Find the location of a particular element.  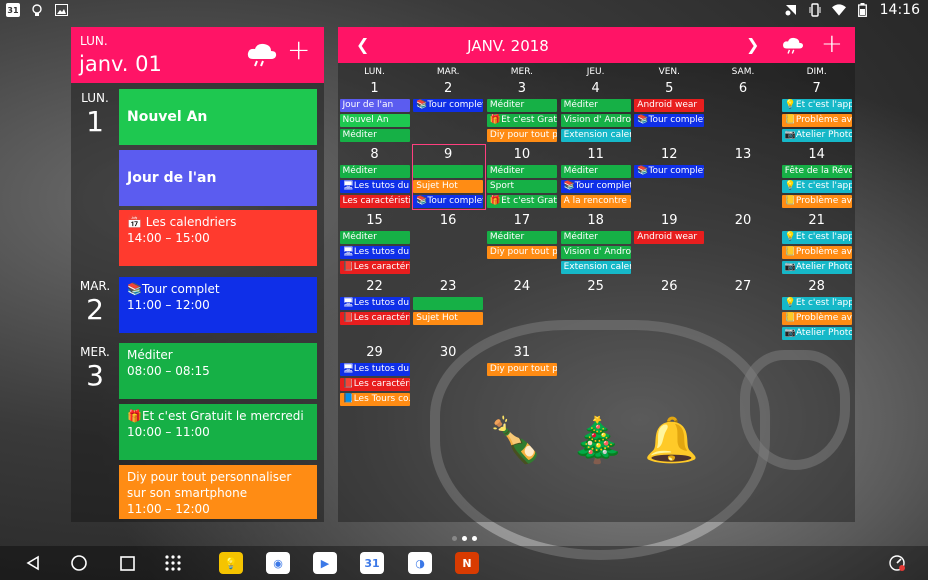

day-cell-number: 4 is located at coordinates (595, 88).